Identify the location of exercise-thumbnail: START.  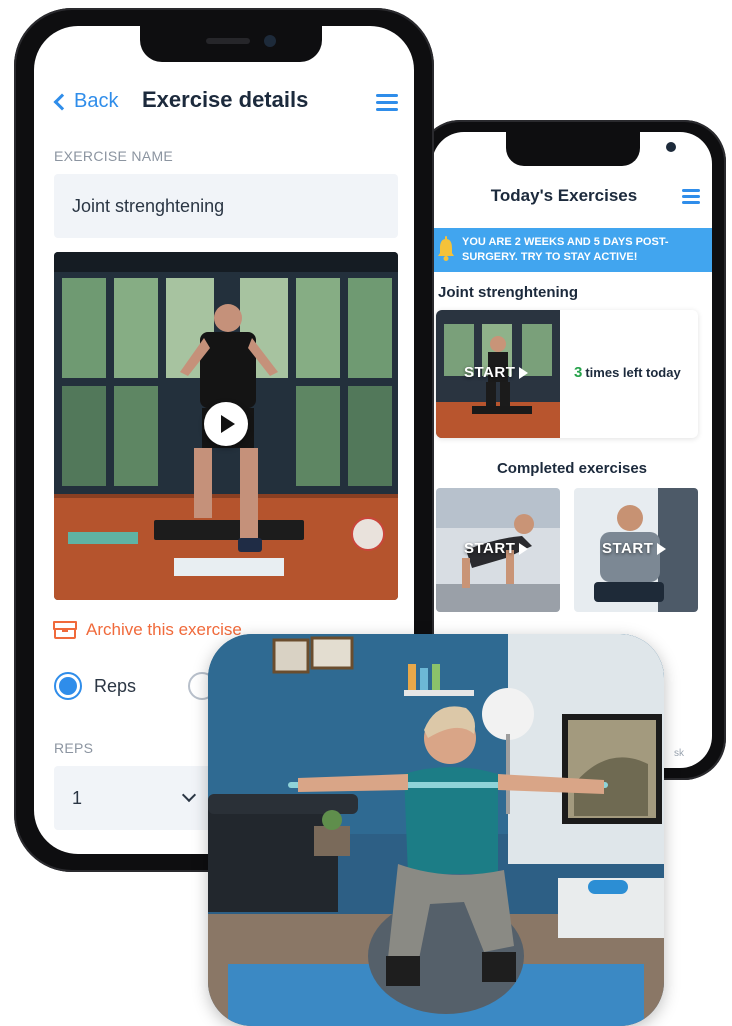
(498, 374).